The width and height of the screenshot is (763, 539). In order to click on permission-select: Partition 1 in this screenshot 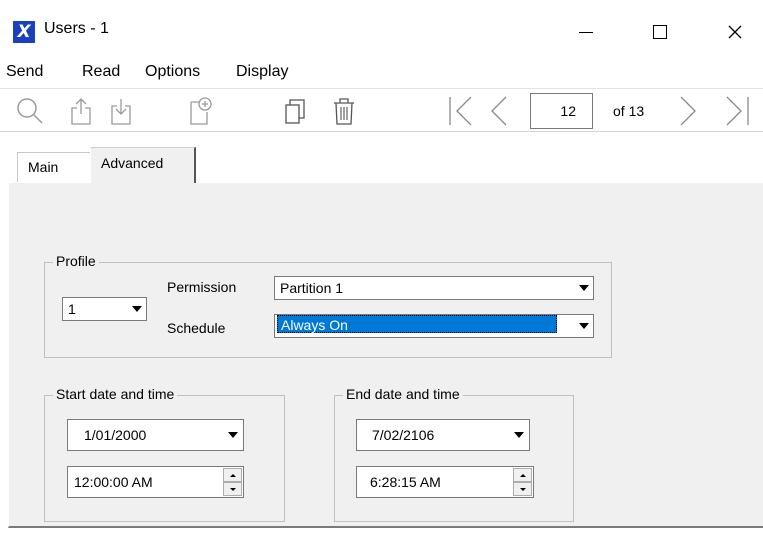, I will do `click(434, 288)`.